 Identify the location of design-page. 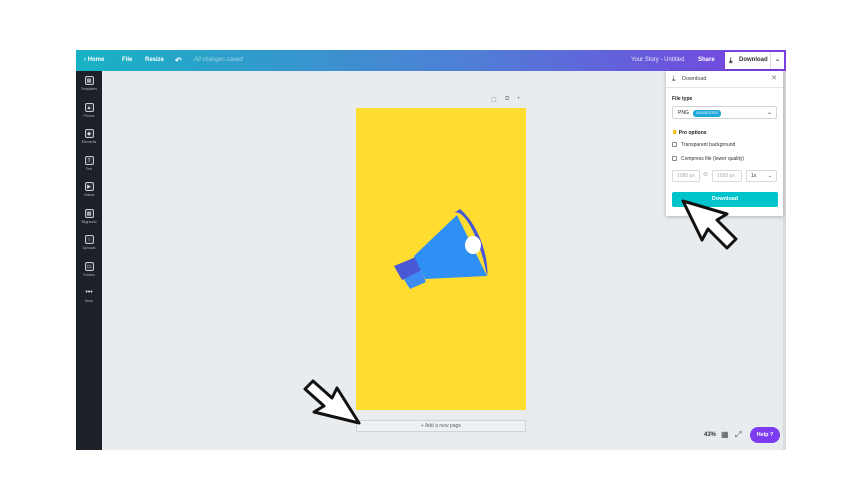
(441, 259).